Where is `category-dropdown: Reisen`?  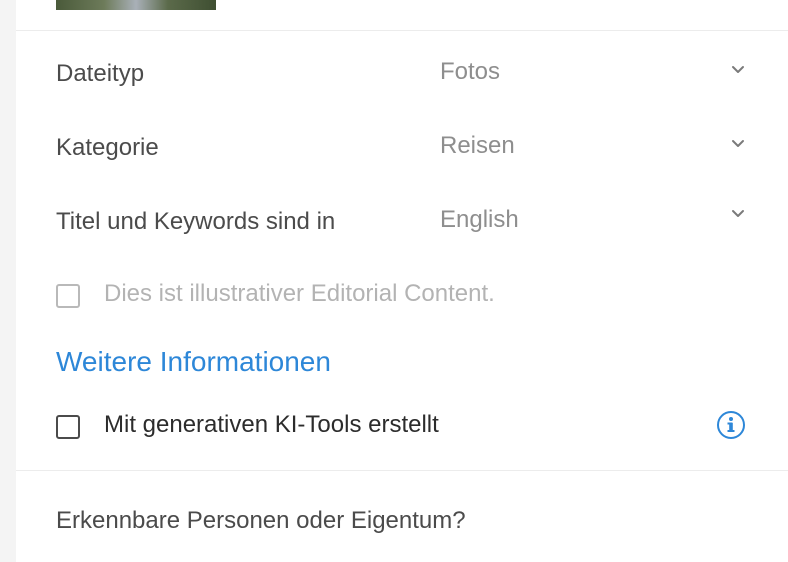 category-dropdown: Reisen is located at coordinates (593, 150).